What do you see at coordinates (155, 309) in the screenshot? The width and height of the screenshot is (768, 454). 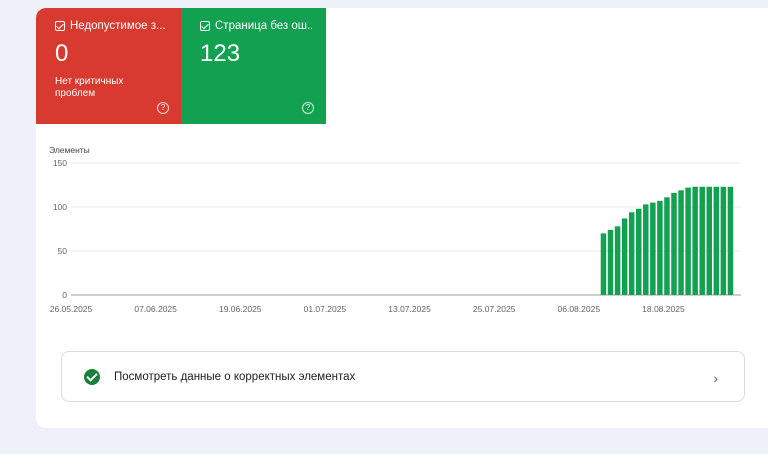 I see `x-tick-label: 07.06.2025` at bounding box center [155, 309].